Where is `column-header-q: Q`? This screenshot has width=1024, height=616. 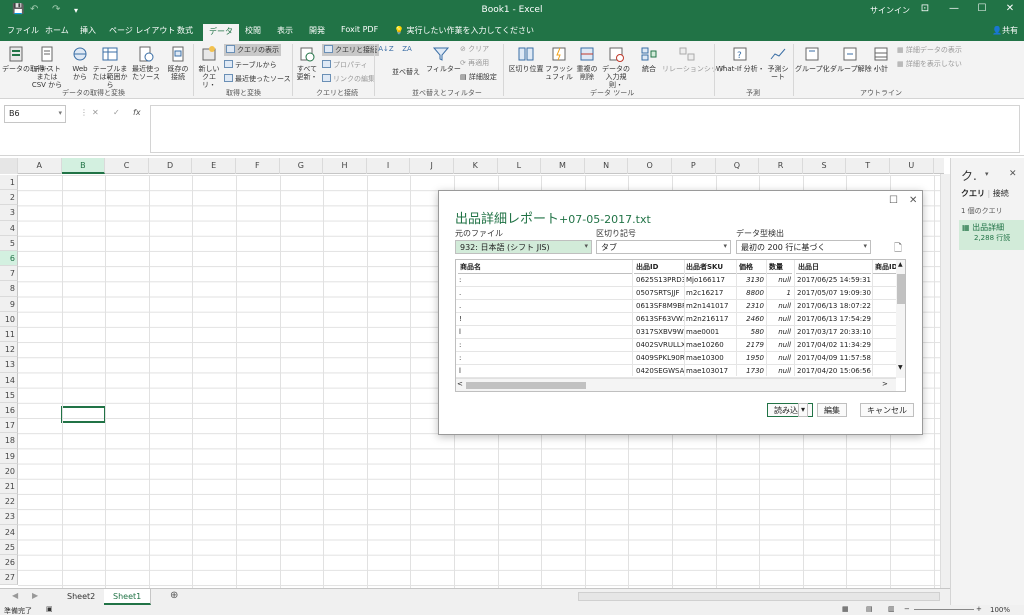
column-header-q: Q is located at coordinates (738, 166).